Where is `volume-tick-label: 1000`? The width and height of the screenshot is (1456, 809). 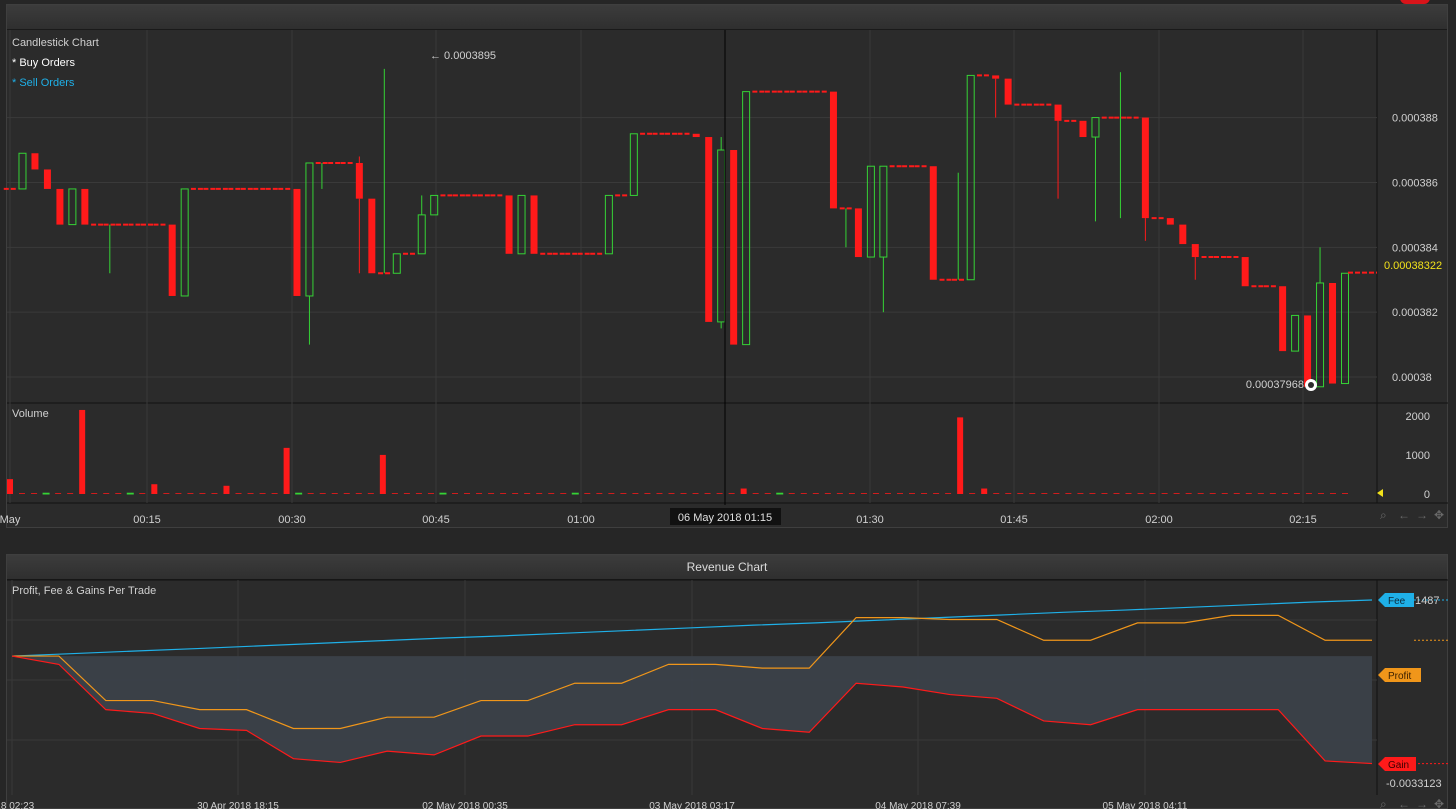 volume-tick-label: 1000 is located at coordinates (1418, 456).